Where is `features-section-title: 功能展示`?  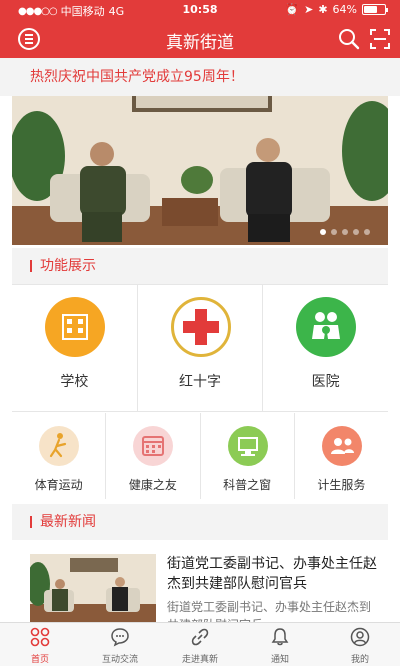
features-section-title: 功能展示 is located at coordinates (68, 266).